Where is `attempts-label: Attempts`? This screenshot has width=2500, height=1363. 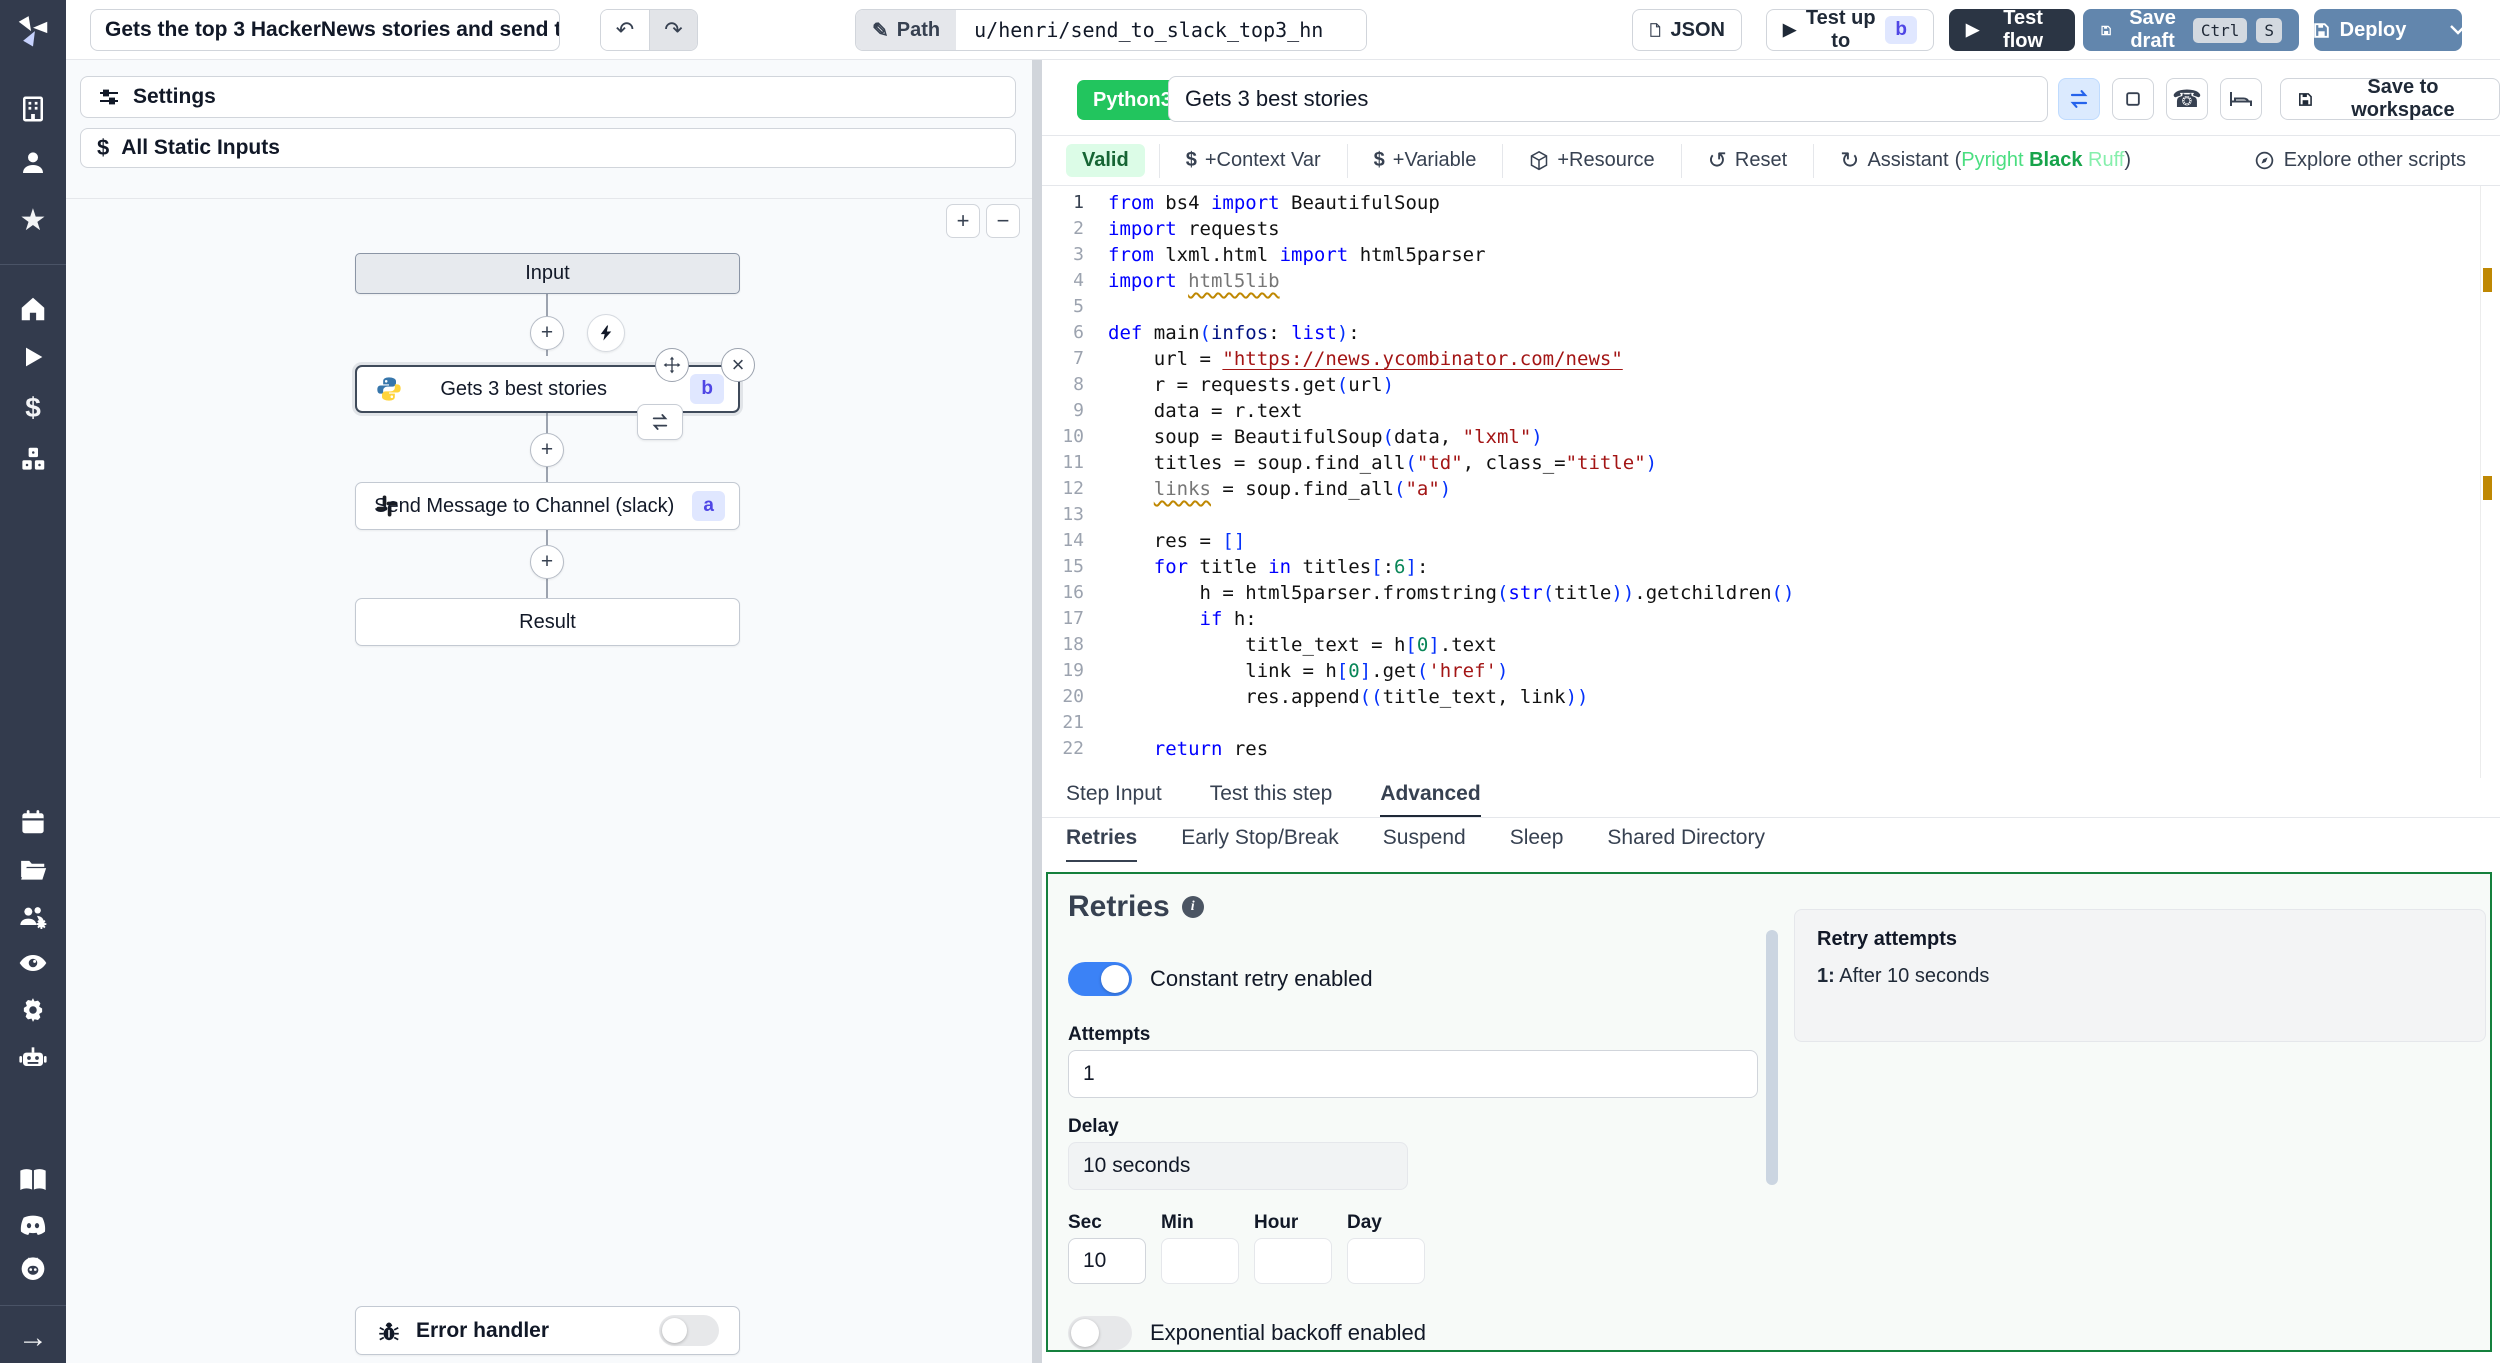
attempts-label: Attempts is located at coordinates (1109, 1034).